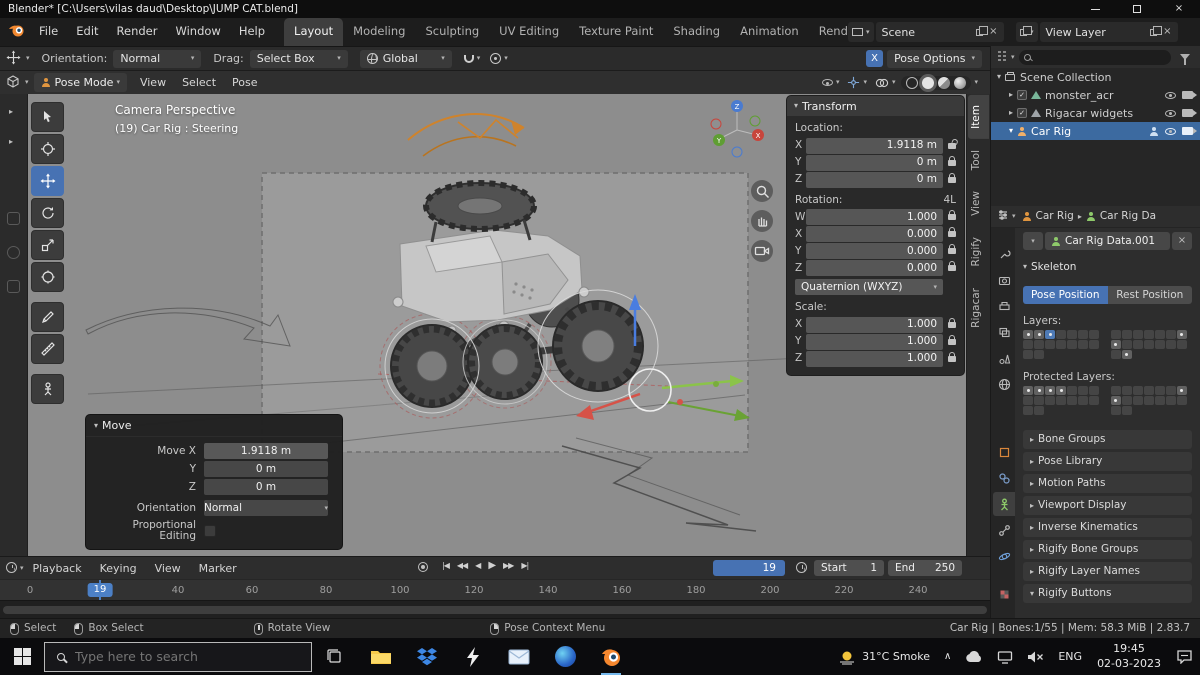 Image resolution: width=1200 pixels, height=675 pixels. Describe the element at coordinates (22, 656) in the screenshot. I see `start-button` at that location.